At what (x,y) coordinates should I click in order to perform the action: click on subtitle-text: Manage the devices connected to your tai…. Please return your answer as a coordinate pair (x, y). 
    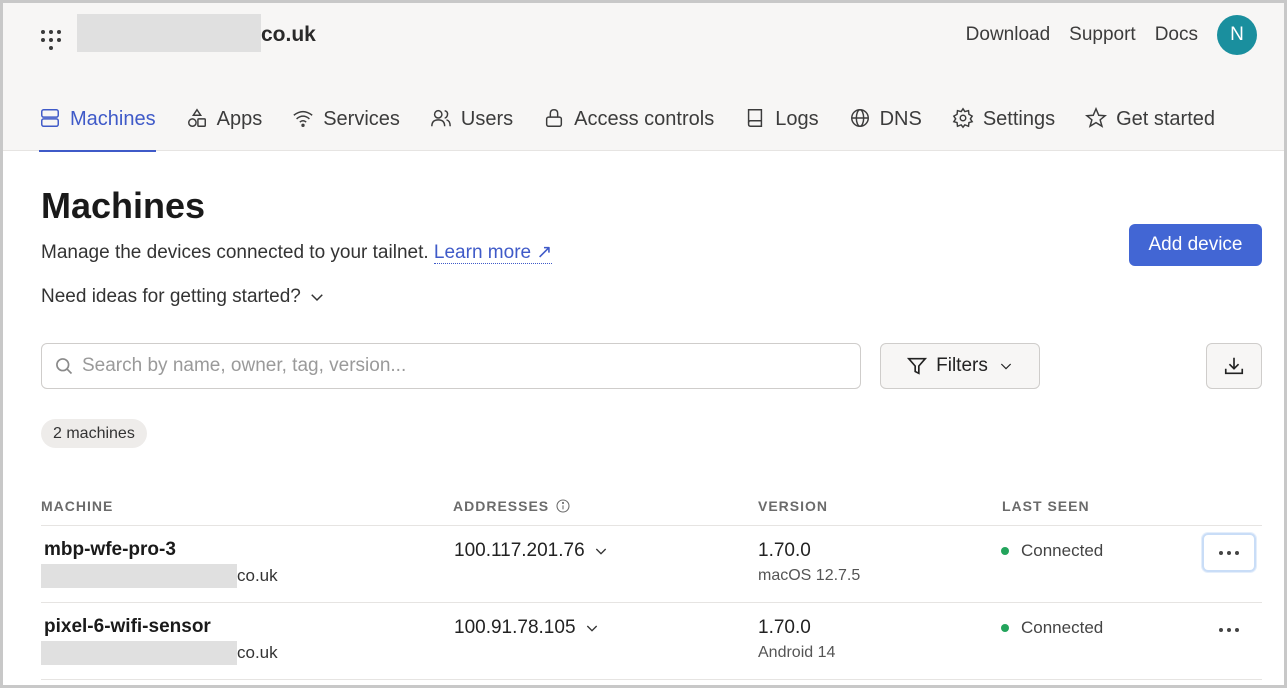
    Looking at the image, I should click on (235, 252).